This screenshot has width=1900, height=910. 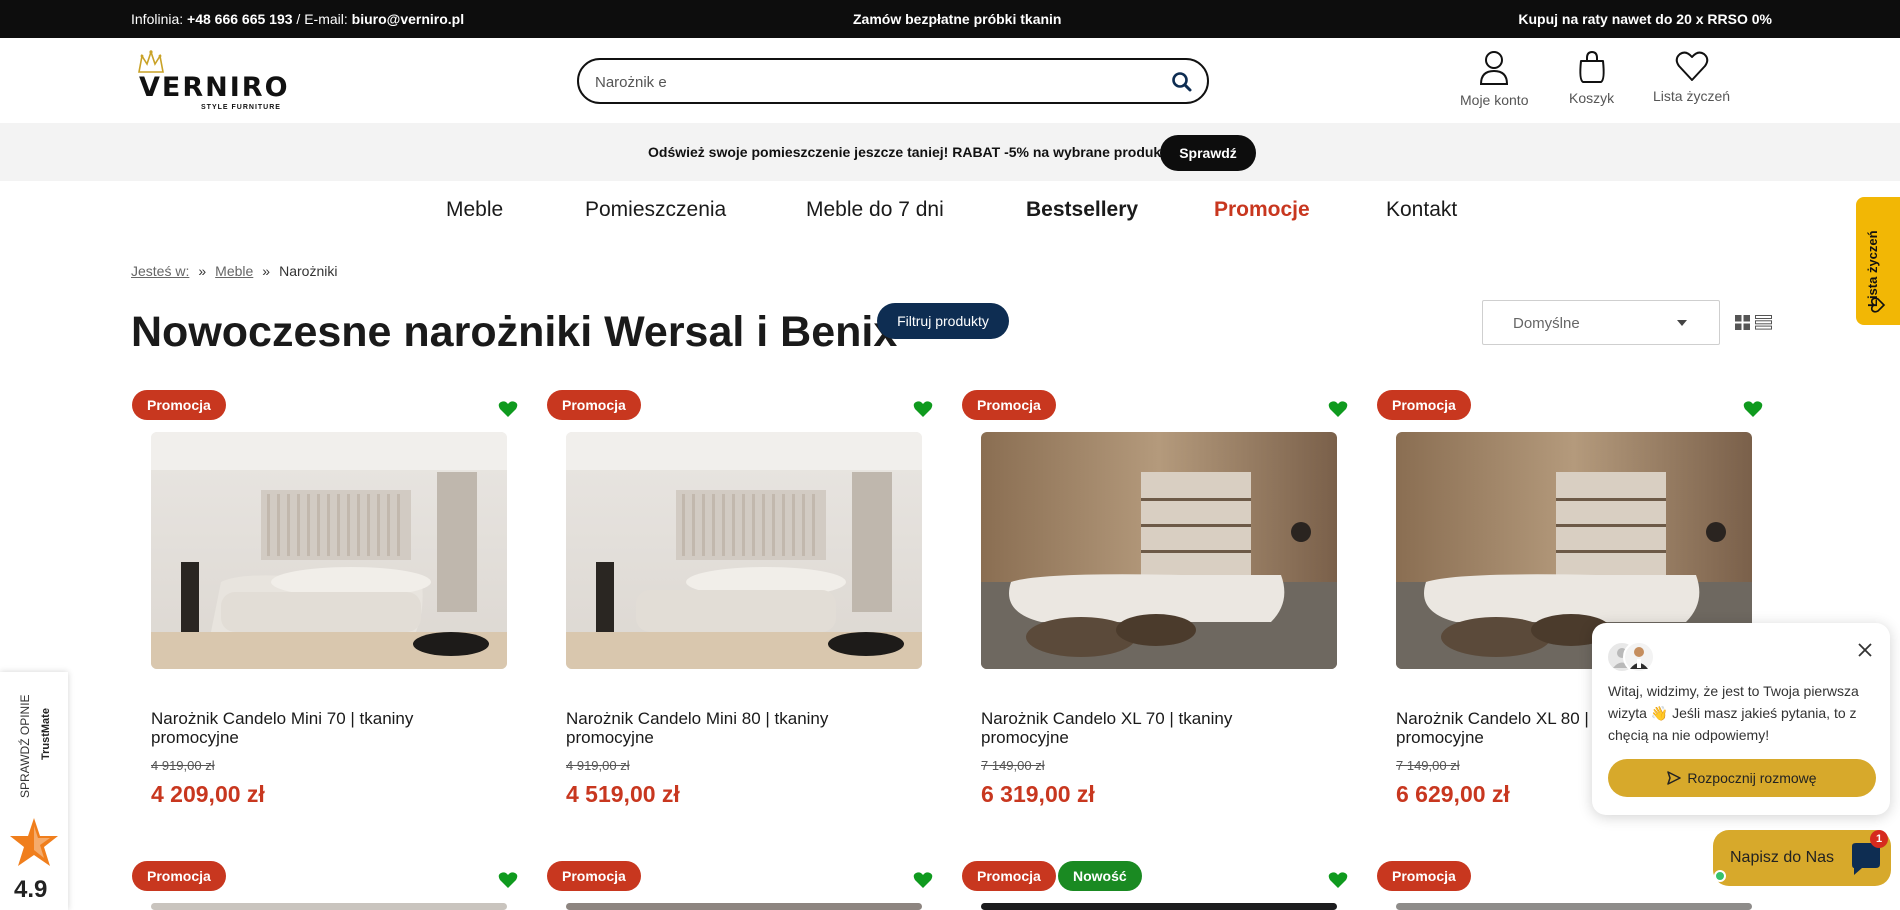 What do you see at coordinates (1038, 794) in the screenshot?
I see `price: 6 319,00 zł` at bounding box center [1038, 794].